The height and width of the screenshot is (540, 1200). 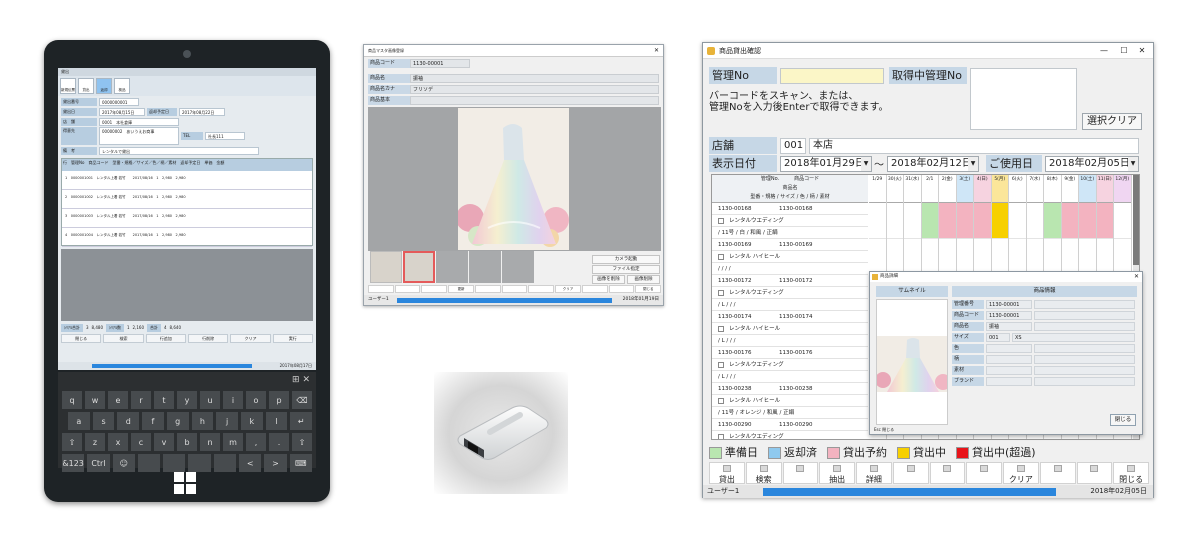 I want to click on keyboard-key: g, so click(x=177, y=421).